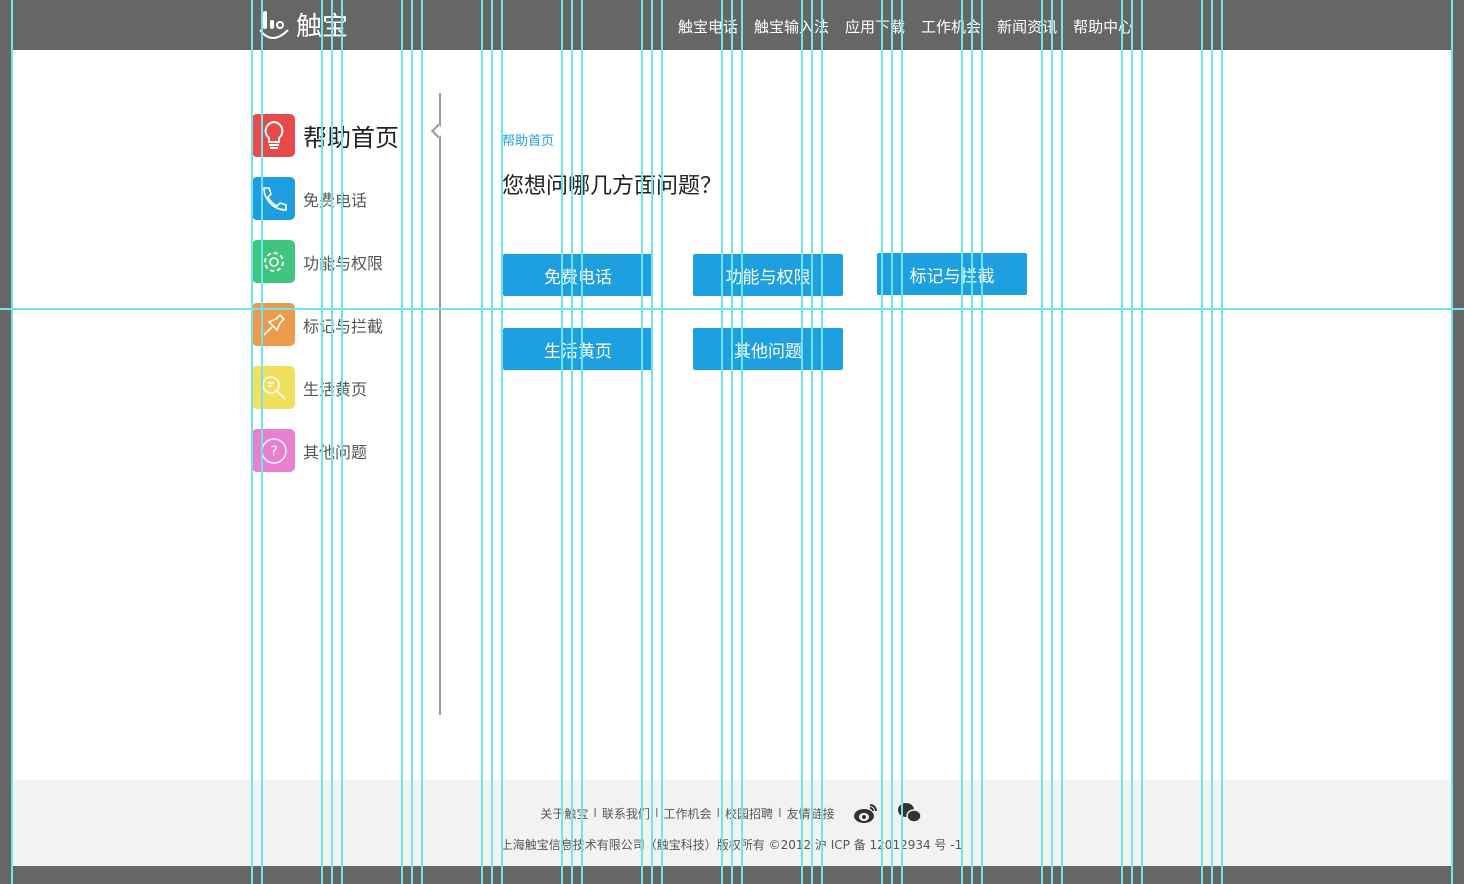 This screenshot has height=884, width=1464. I want to click on question-icon: ?, so click(273, 450).